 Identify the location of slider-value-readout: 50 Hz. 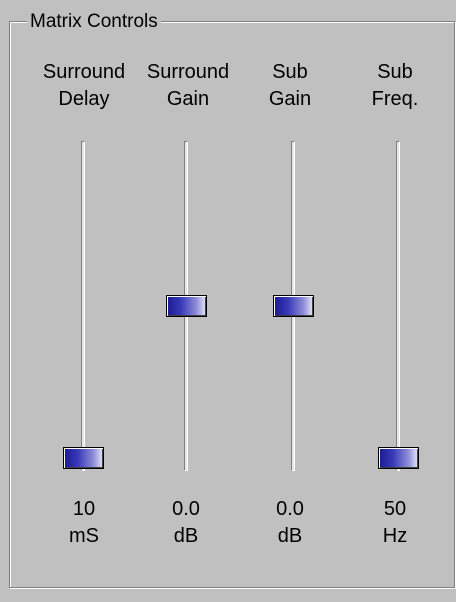
(395, 522).